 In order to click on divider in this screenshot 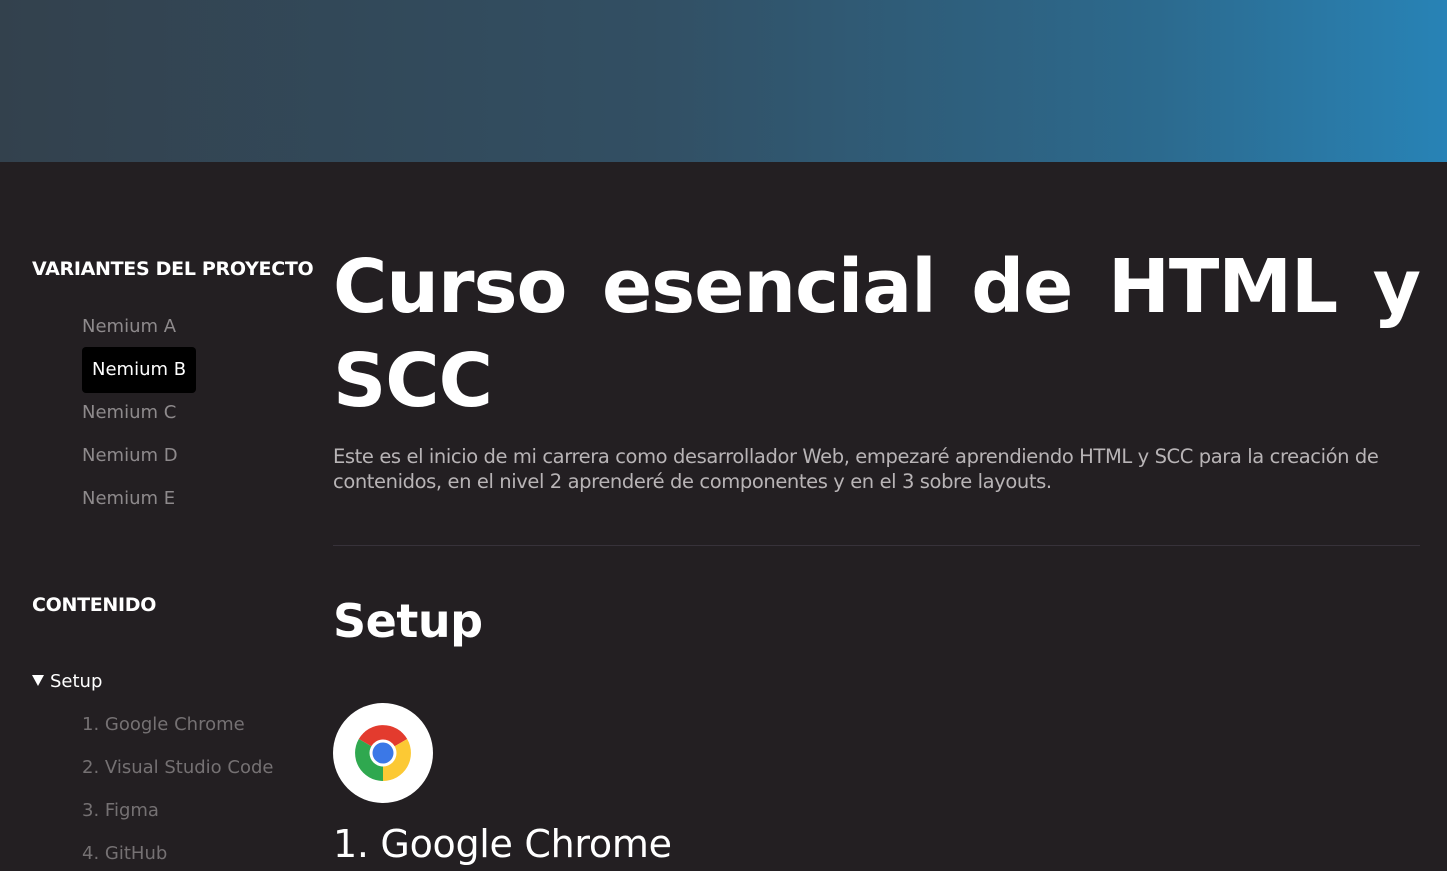, I will do `click(876, 545)`.